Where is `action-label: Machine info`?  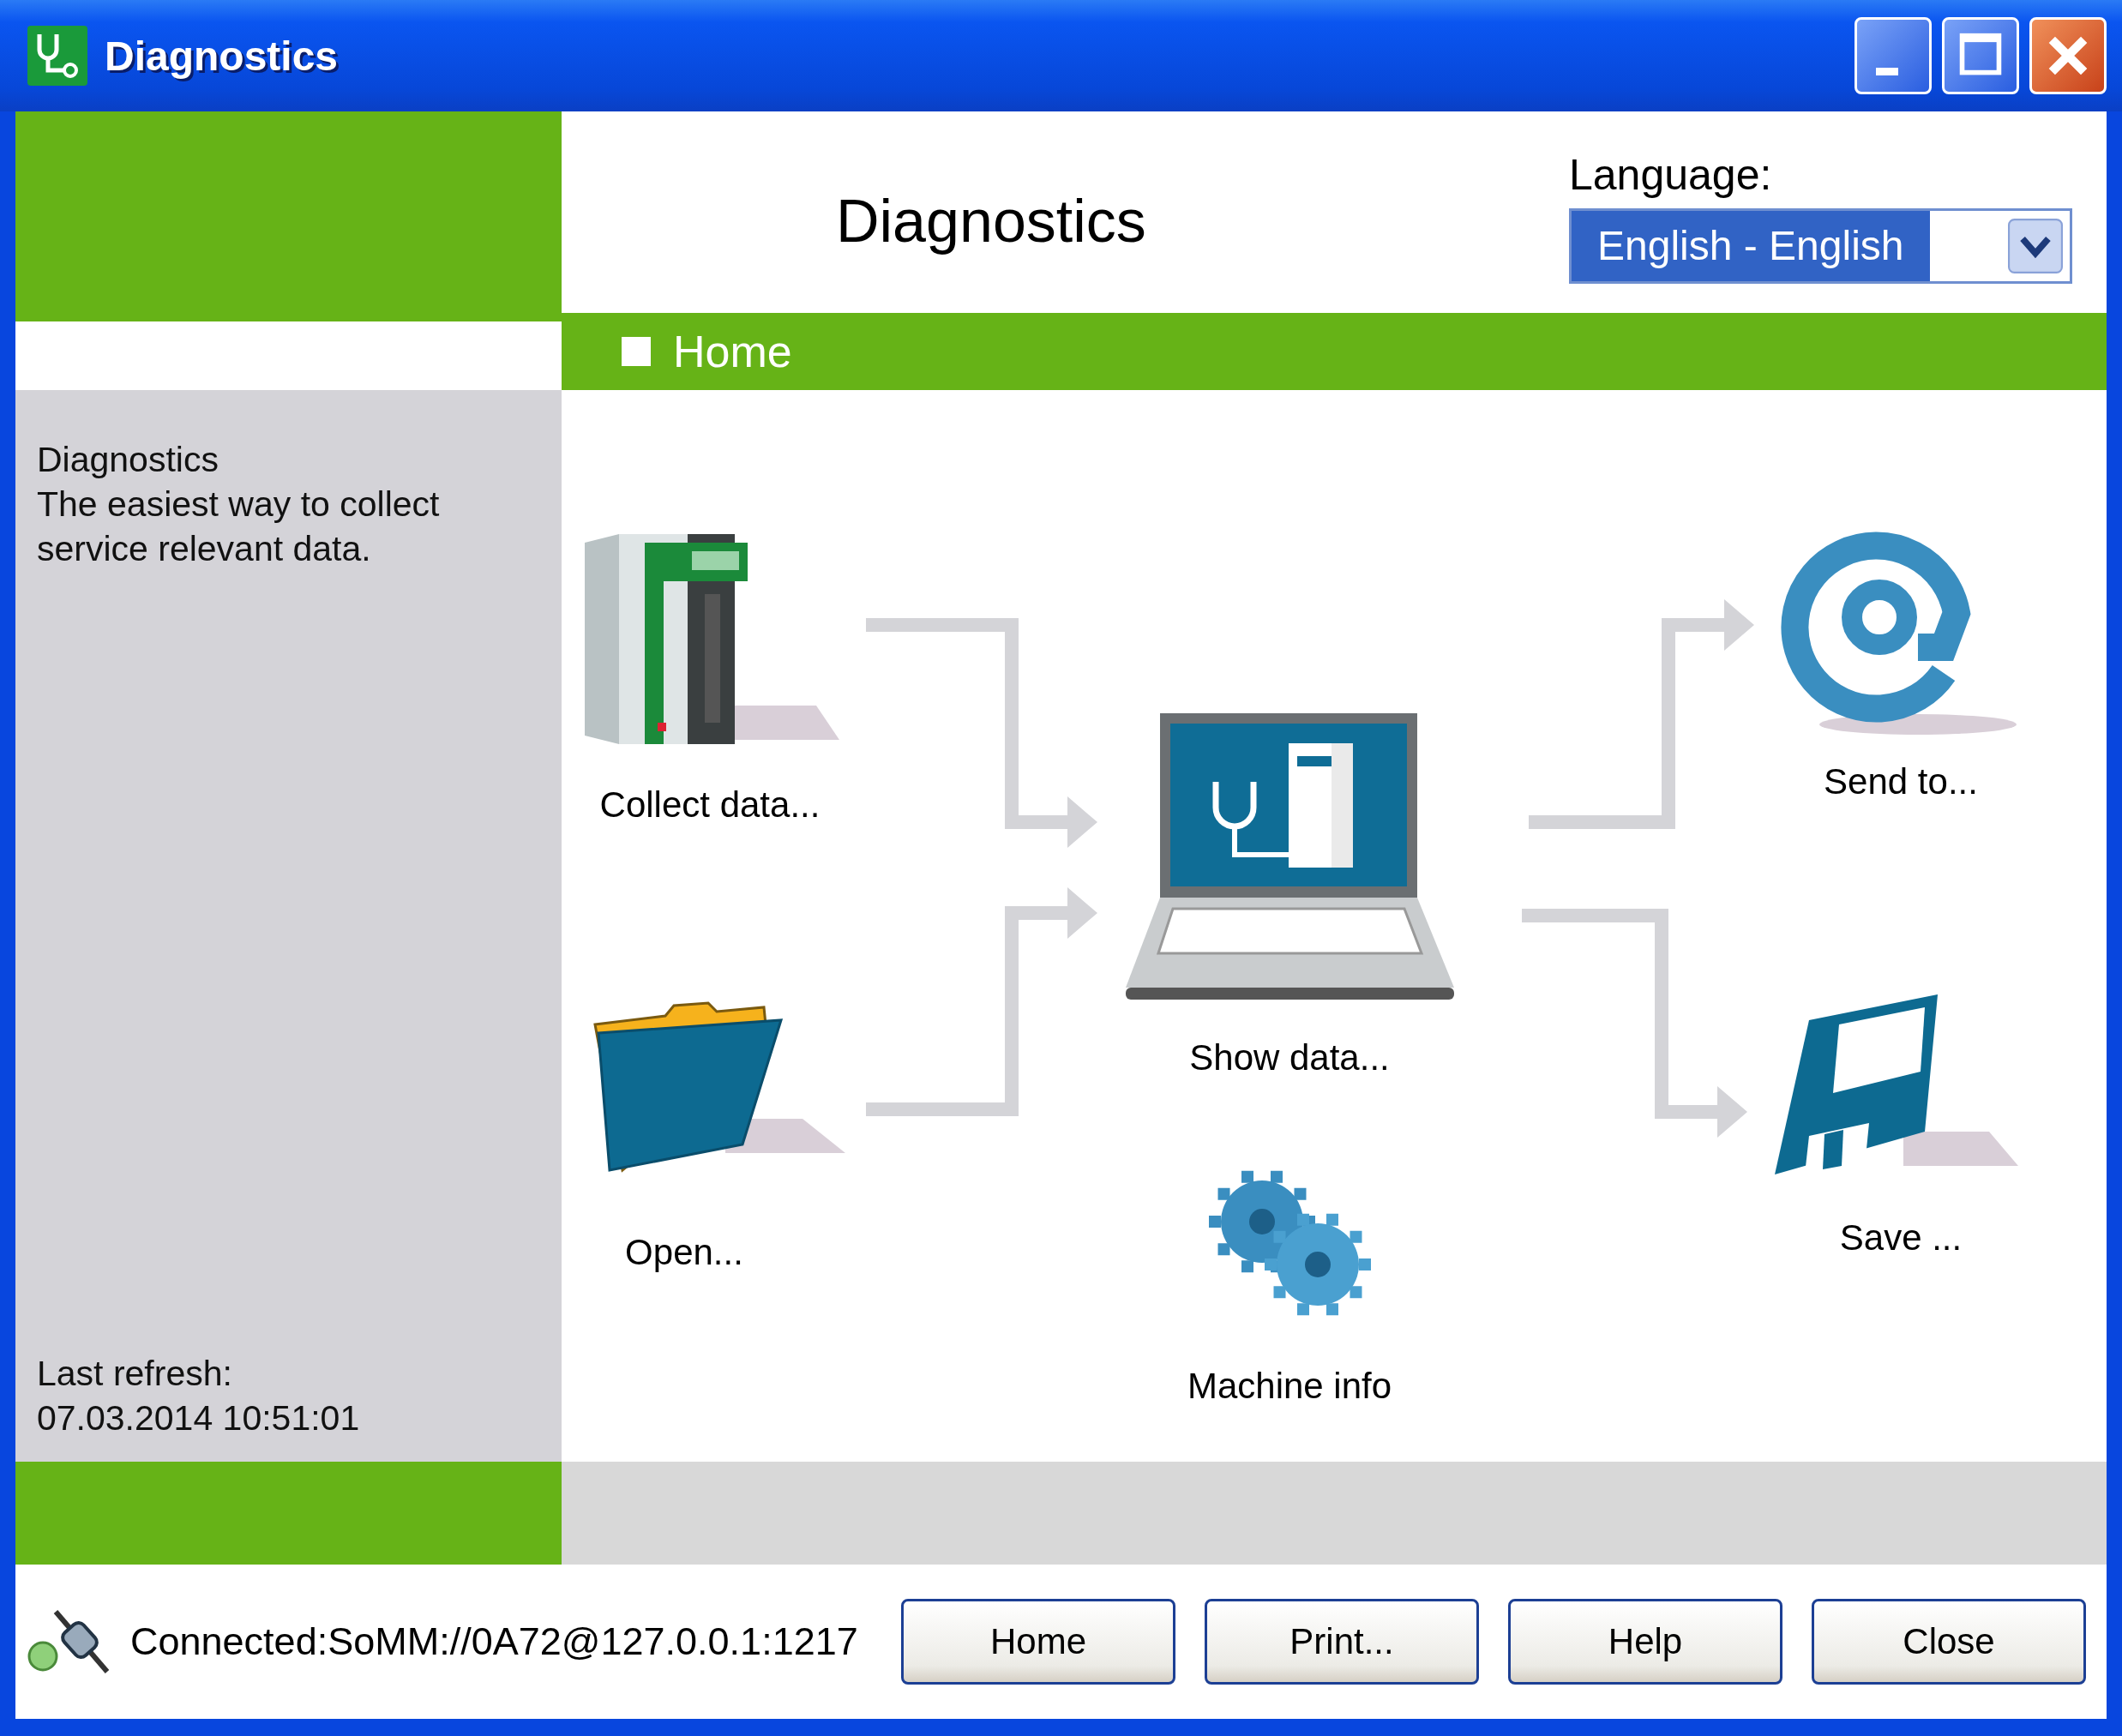 action-label: Machine info is located at coordinates (1289, 1386).